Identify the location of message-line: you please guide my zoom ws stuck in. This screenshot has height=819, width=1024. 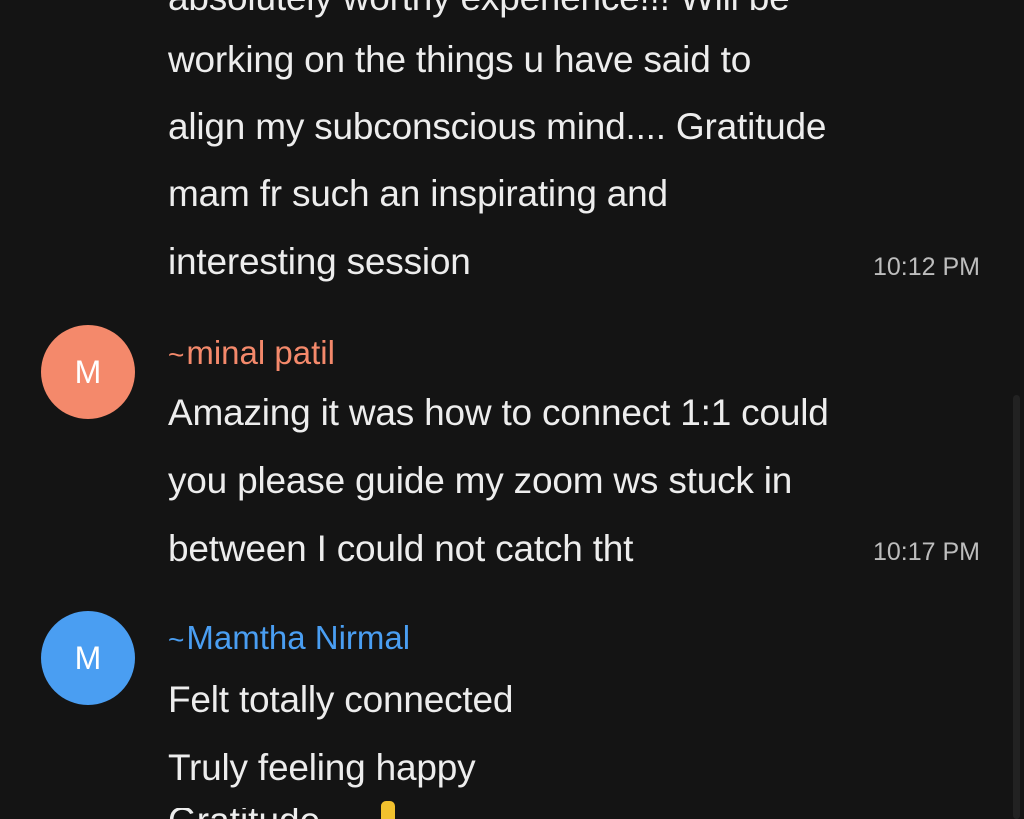
(480, 480).